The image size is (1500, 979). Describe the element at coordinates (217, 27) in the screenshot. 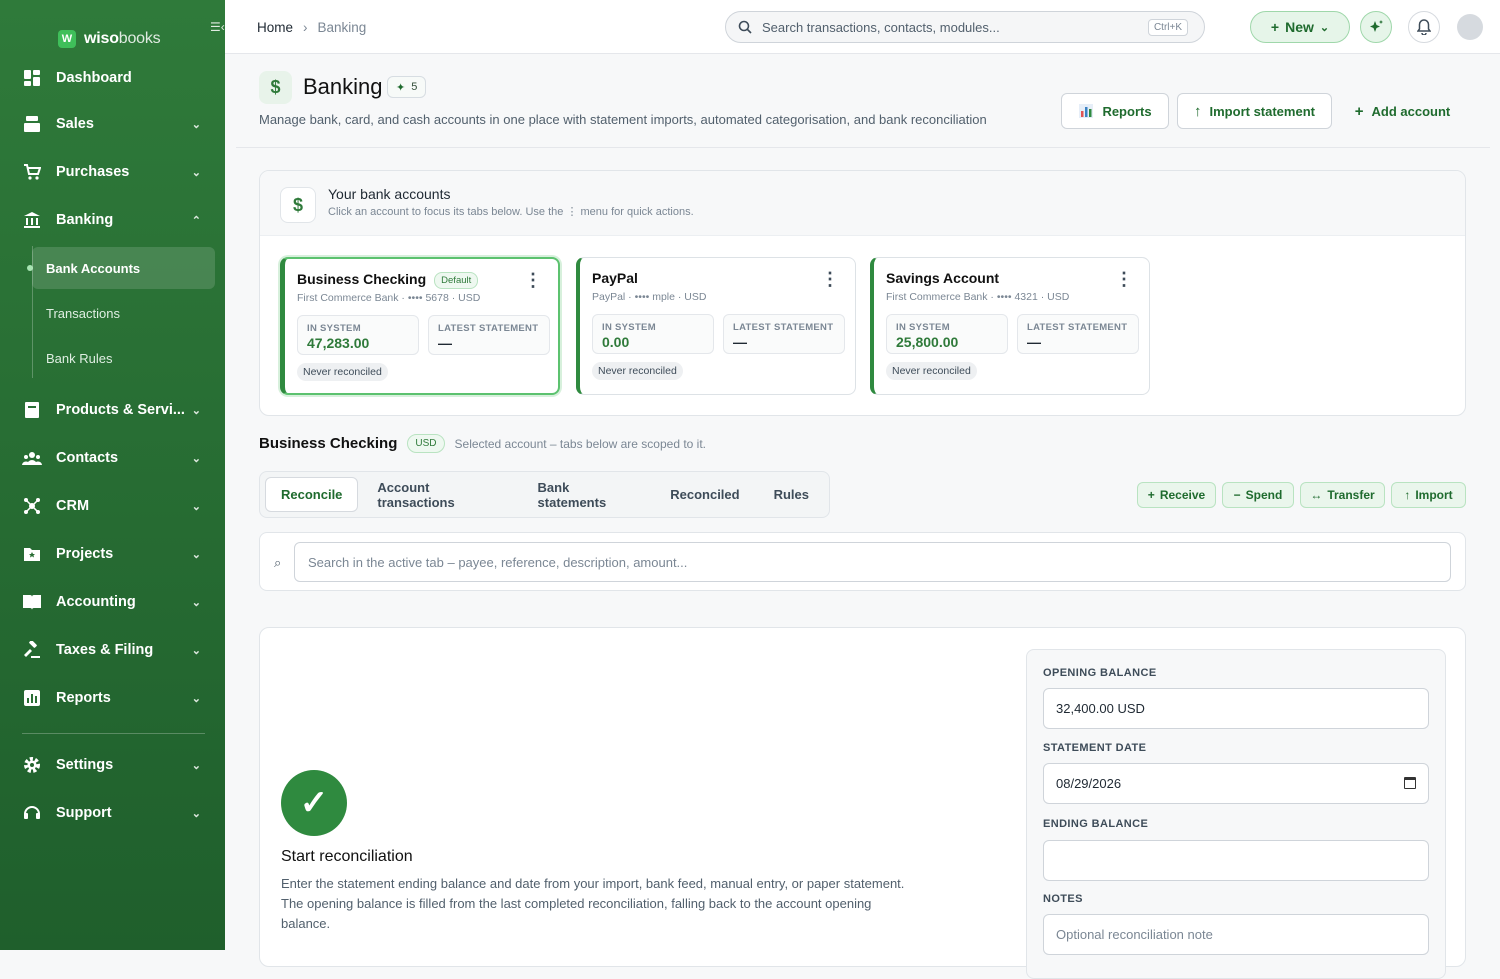

I see `collapse-sidebar-icon: ☰‹` at that location.